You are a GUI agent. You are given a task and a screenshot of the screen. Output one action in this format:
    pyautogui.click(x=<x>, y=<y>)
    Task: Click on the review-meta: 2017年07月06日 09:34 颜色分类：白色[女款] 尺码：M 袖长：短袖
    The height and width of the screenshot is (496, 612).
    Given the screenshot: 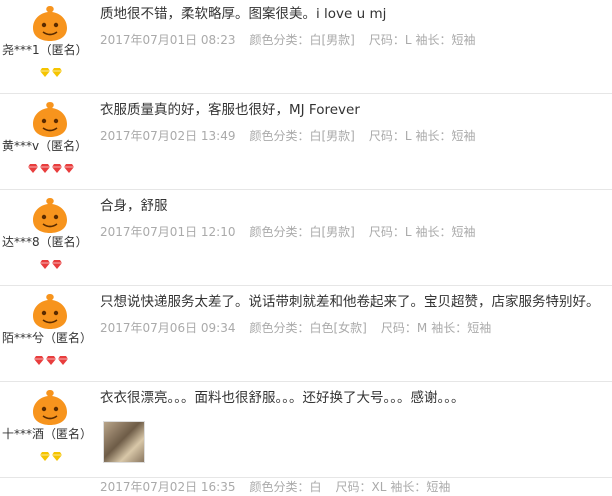 What is the action you would take?
    pyautogui.click(x=302, y=327)
    